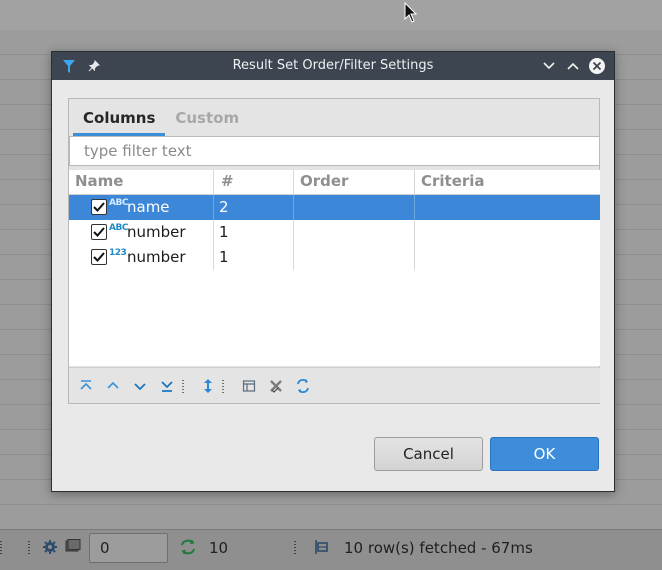 This screenshot has width=662, height=570. I want to click on table-row: 123 number 1, so click(334, 257).